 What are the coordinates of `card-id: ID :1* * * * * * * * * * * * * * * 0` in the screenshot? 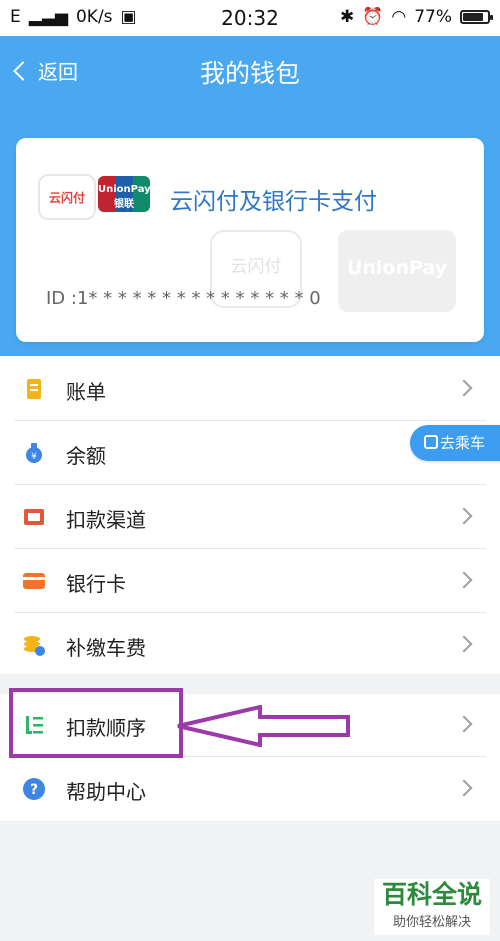 It's located at (183, 298).